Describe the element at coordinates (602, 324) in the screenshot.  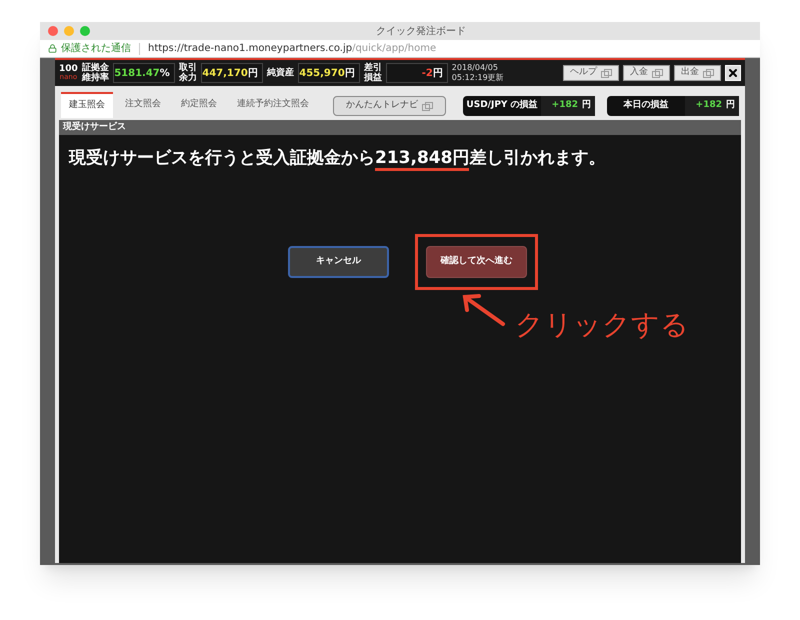
I see `annotation-text: クリックする` at that location.